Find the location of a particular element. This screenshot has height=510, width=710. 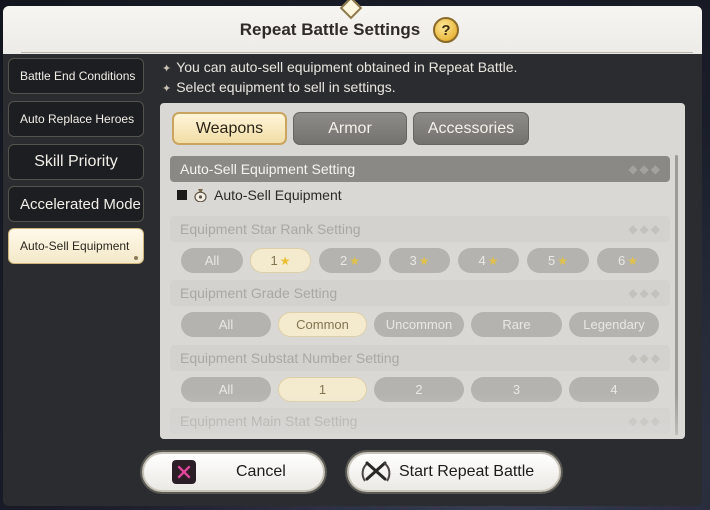

section-header-star-rank: Equipment Star Rank Setting ◆◆◆ is located at coordinates (420, 229).